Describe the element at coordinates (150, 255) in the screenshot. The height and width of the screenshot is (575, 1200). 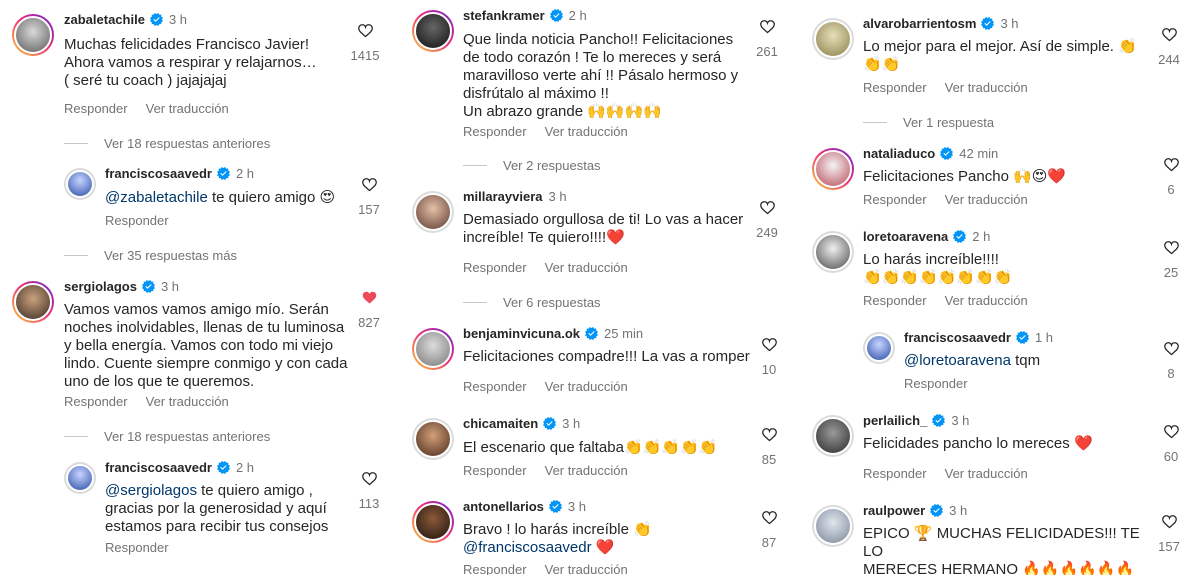
I see `view-more-replies: Ver 35 respuestas más` at that location.